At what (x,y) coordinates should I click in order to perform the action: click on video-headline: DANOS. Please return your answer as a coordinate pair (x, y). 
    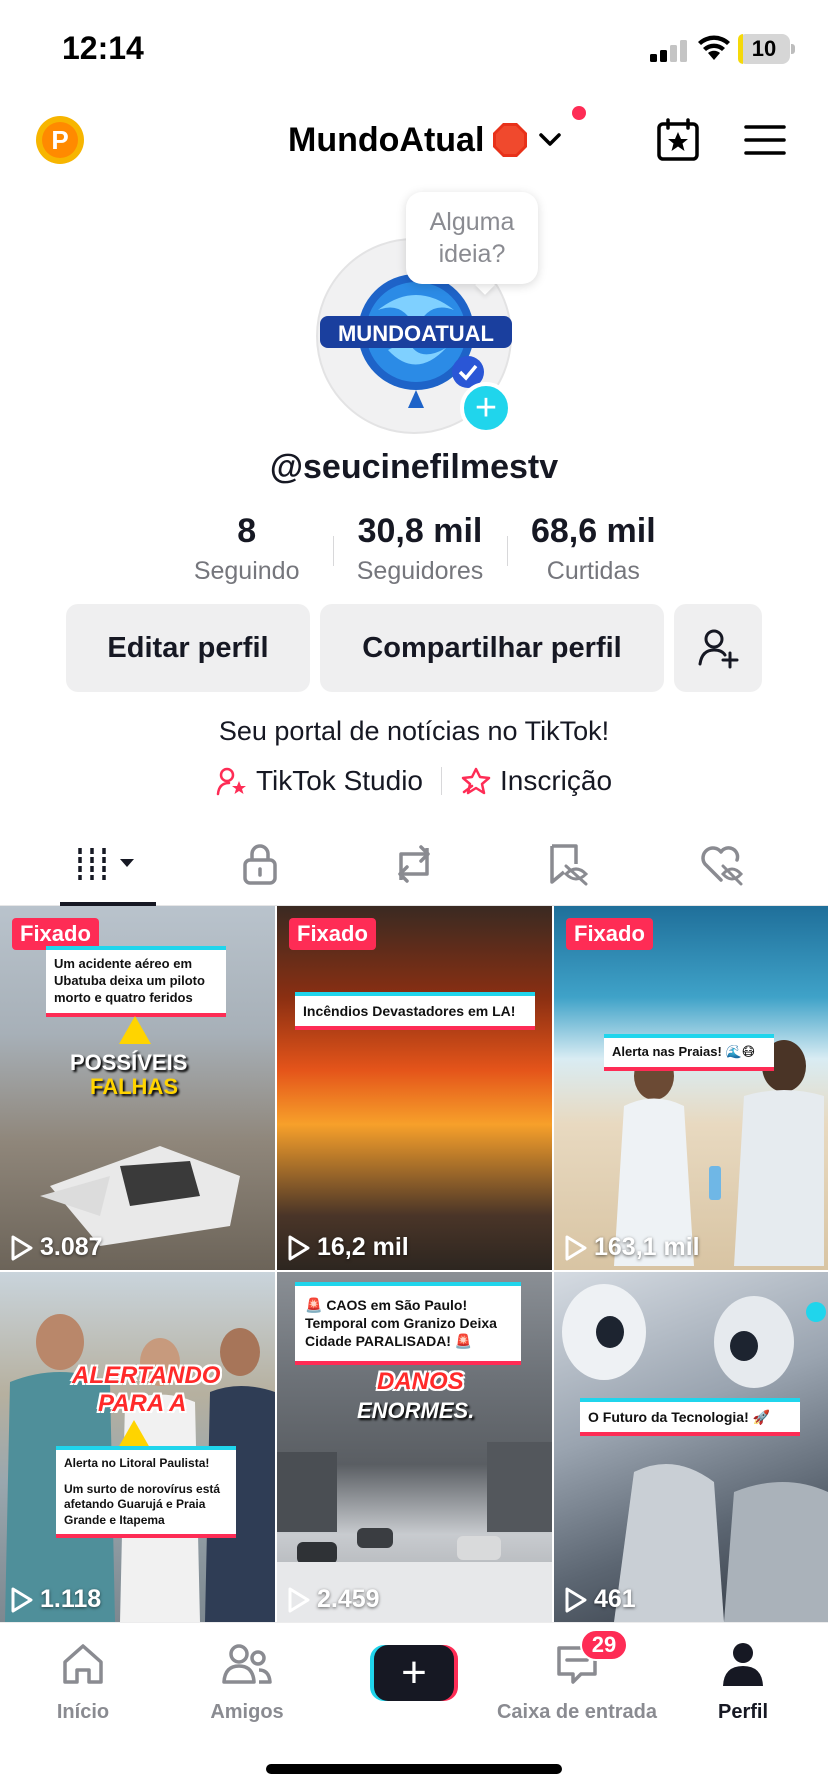
    Looking at the image, I should click on (420, 1381).